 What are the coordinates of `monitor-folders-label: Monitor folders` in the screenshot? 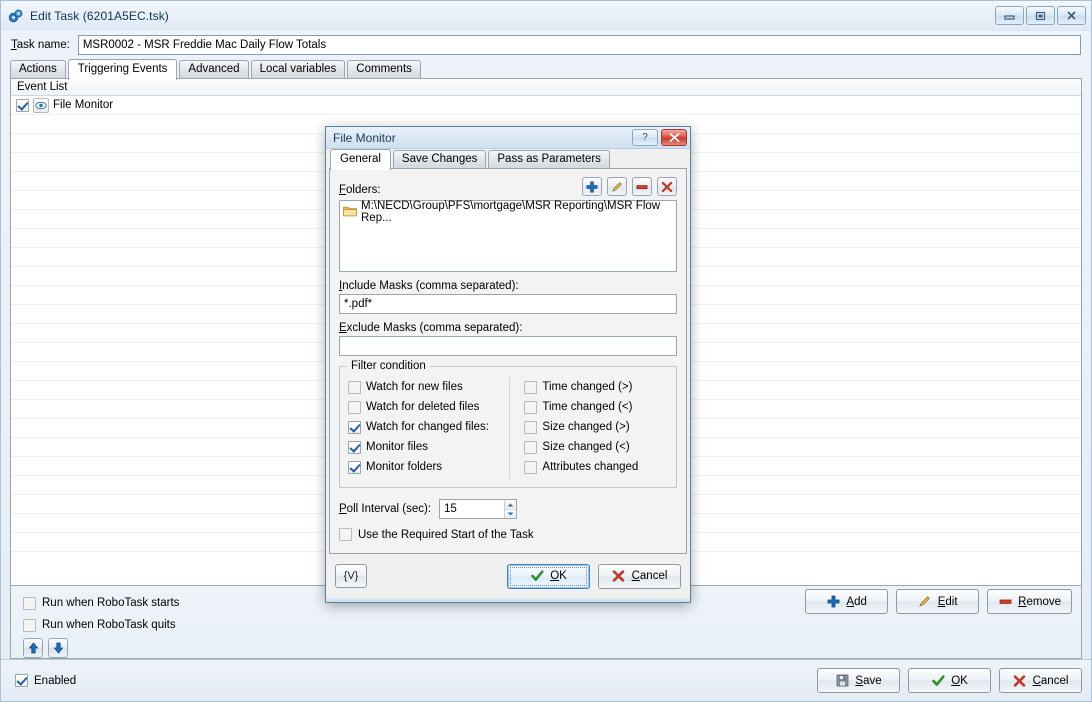 It's located at (404, 467).